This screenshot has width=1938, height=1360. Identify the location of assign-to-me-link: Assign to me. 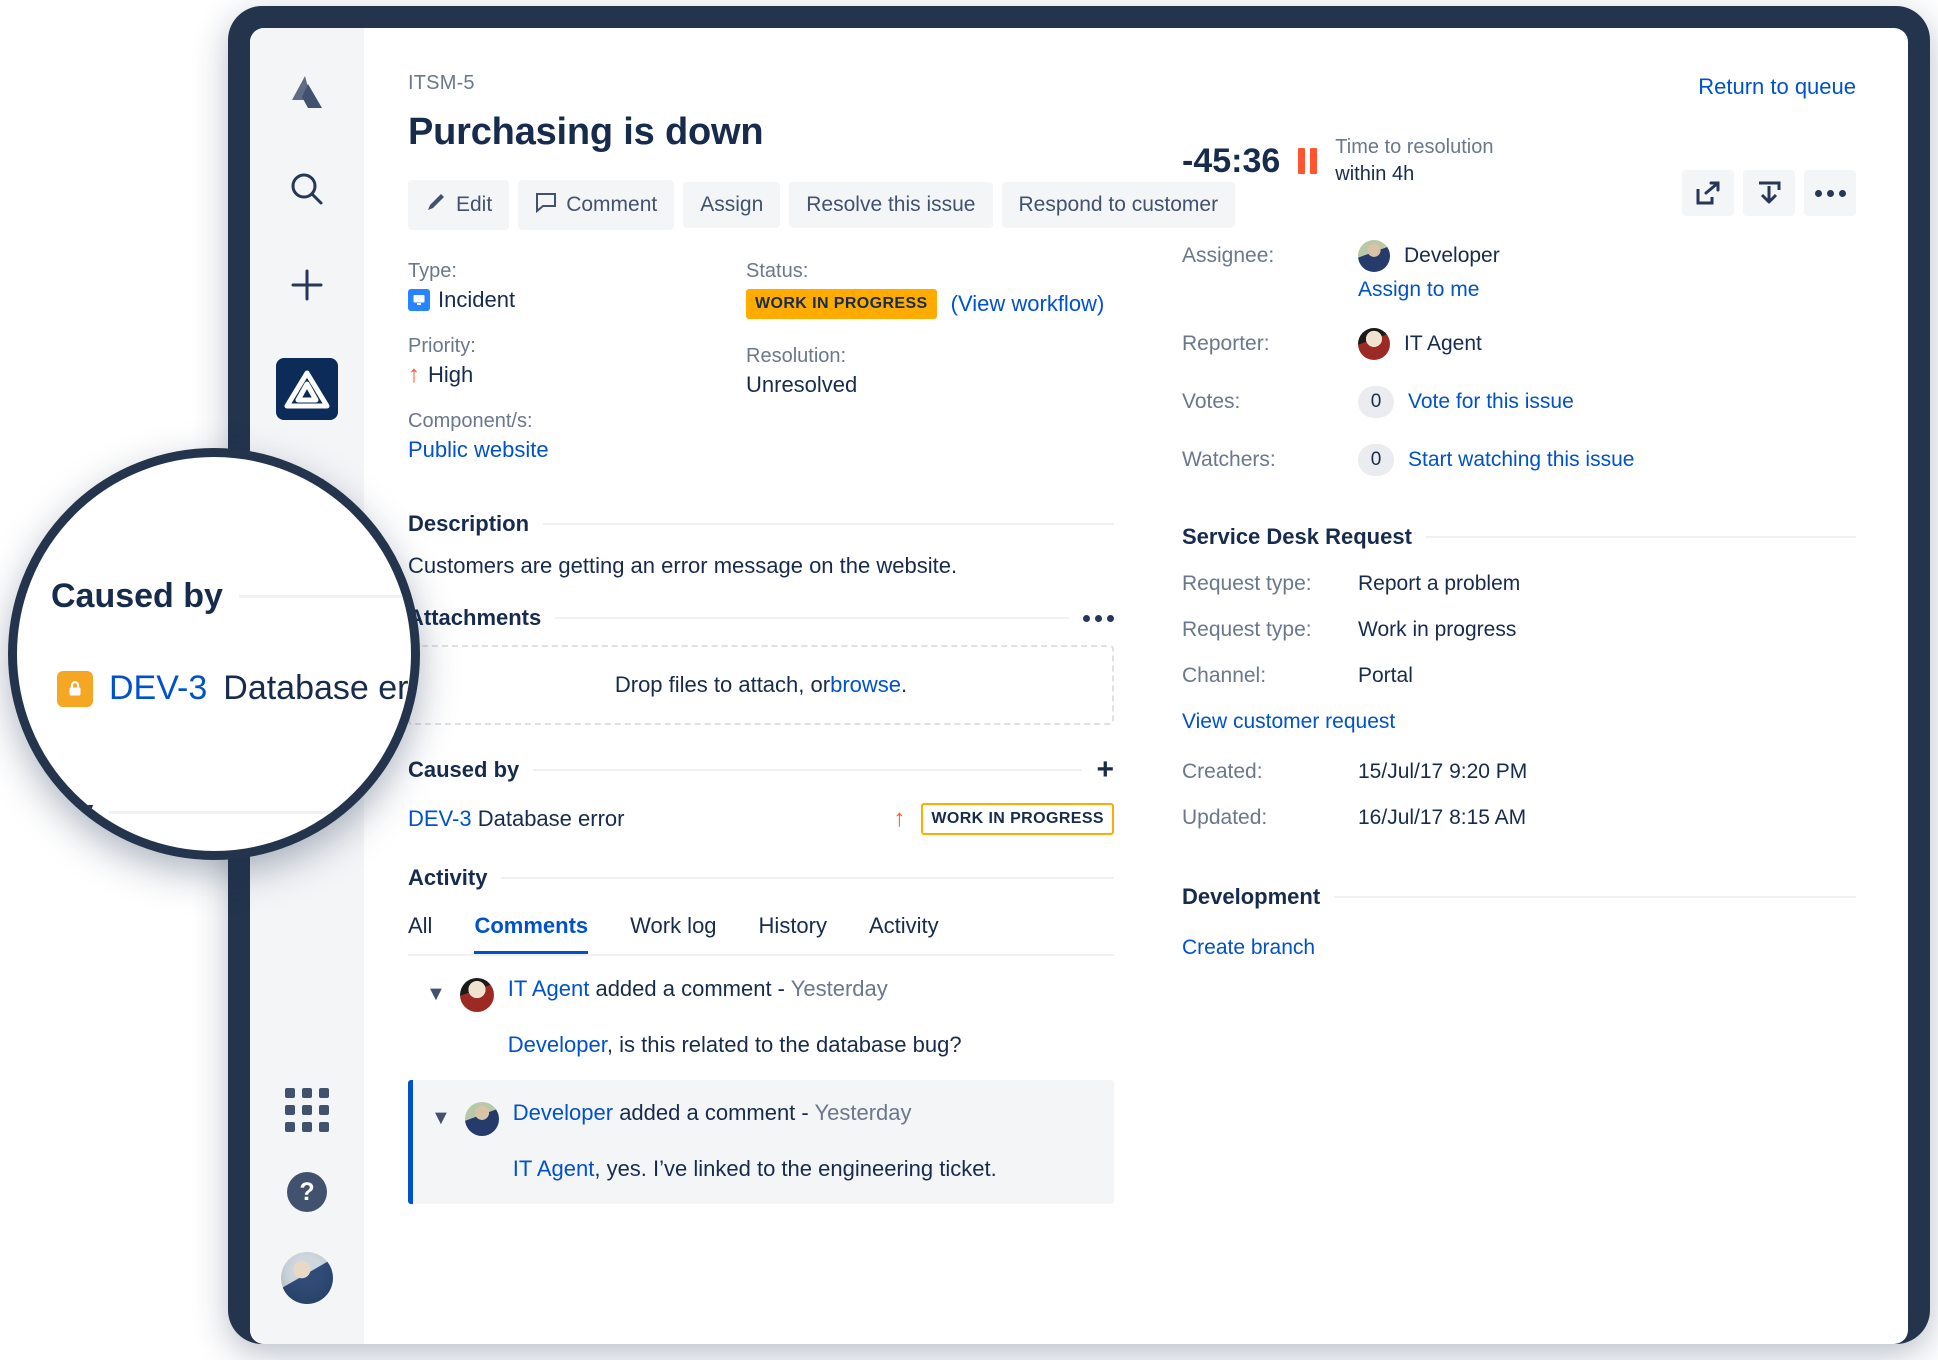
(1429, 290).